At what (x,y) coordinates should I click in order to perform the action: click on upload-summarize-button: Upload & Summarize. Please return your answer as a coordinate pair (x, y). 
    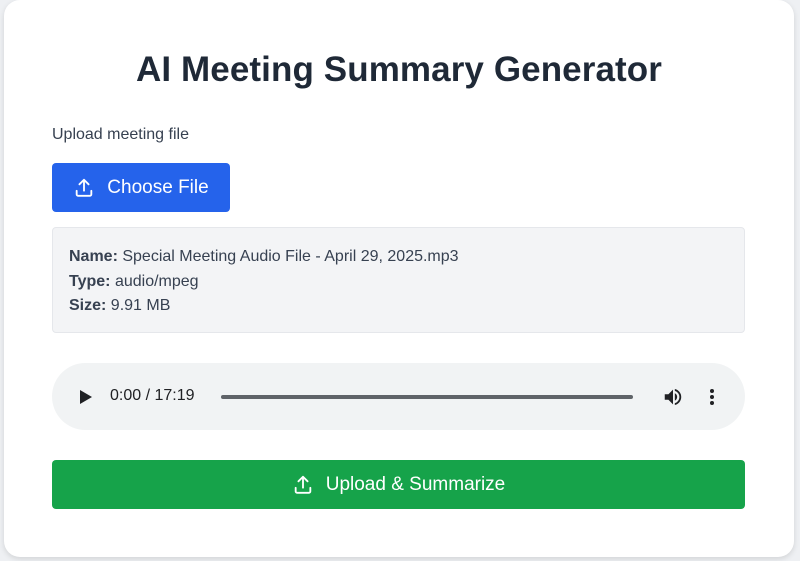
    Looking at the image, I should click on (398, 484).